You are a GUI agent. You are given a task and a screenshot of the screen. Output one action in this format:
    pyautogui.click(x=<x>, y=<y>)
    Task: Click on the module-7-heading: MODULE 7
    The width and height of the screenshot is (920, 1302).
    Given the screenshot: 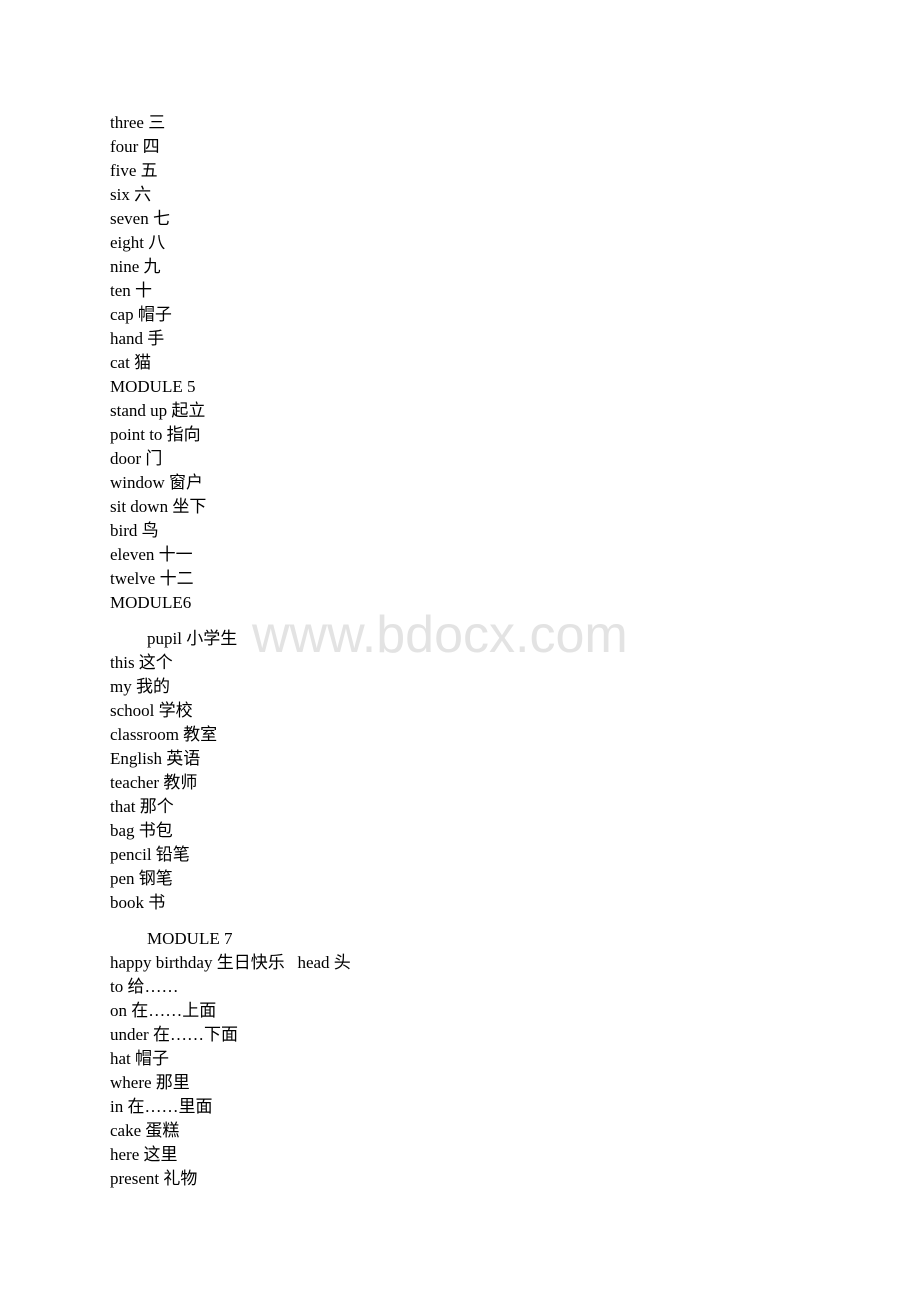 What is the action you would take?
    pyautogui.click(x=190, y=938)
    